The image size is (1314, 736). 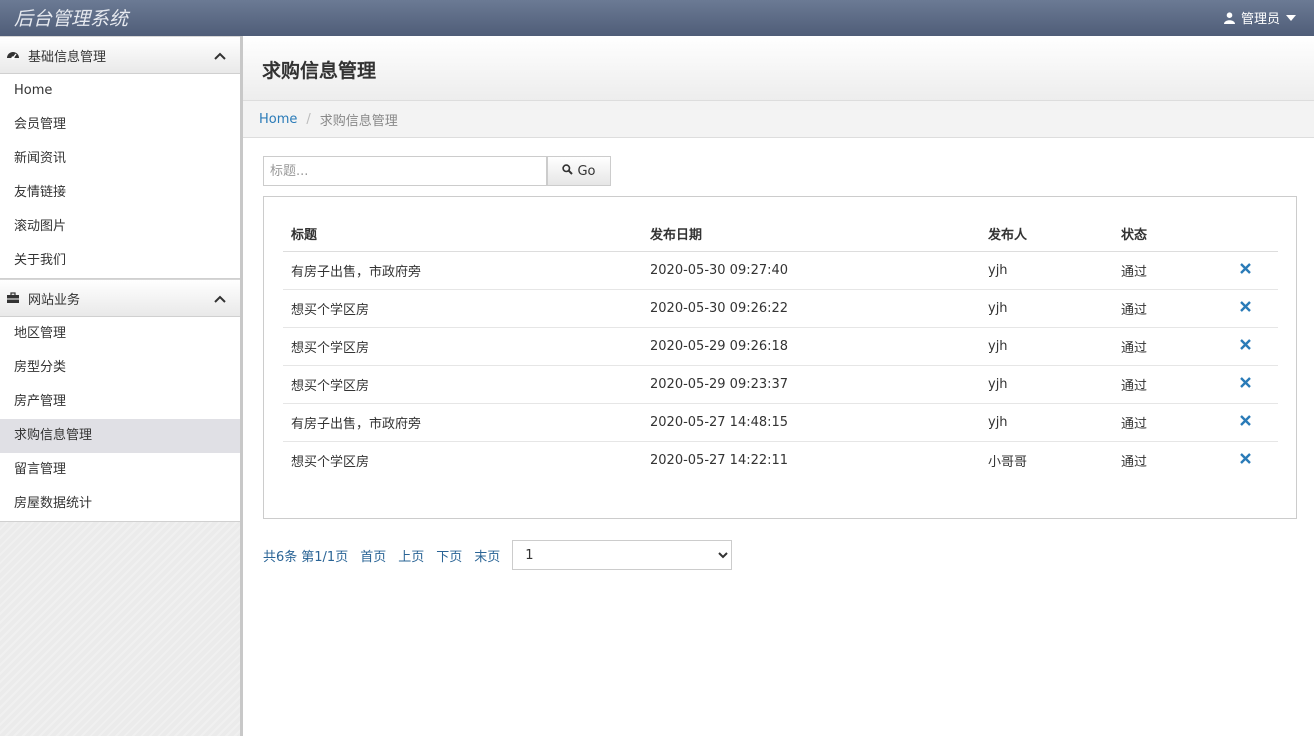 I want to click on sidebar-item-members: 会员管理, so click(x=120, y=125).